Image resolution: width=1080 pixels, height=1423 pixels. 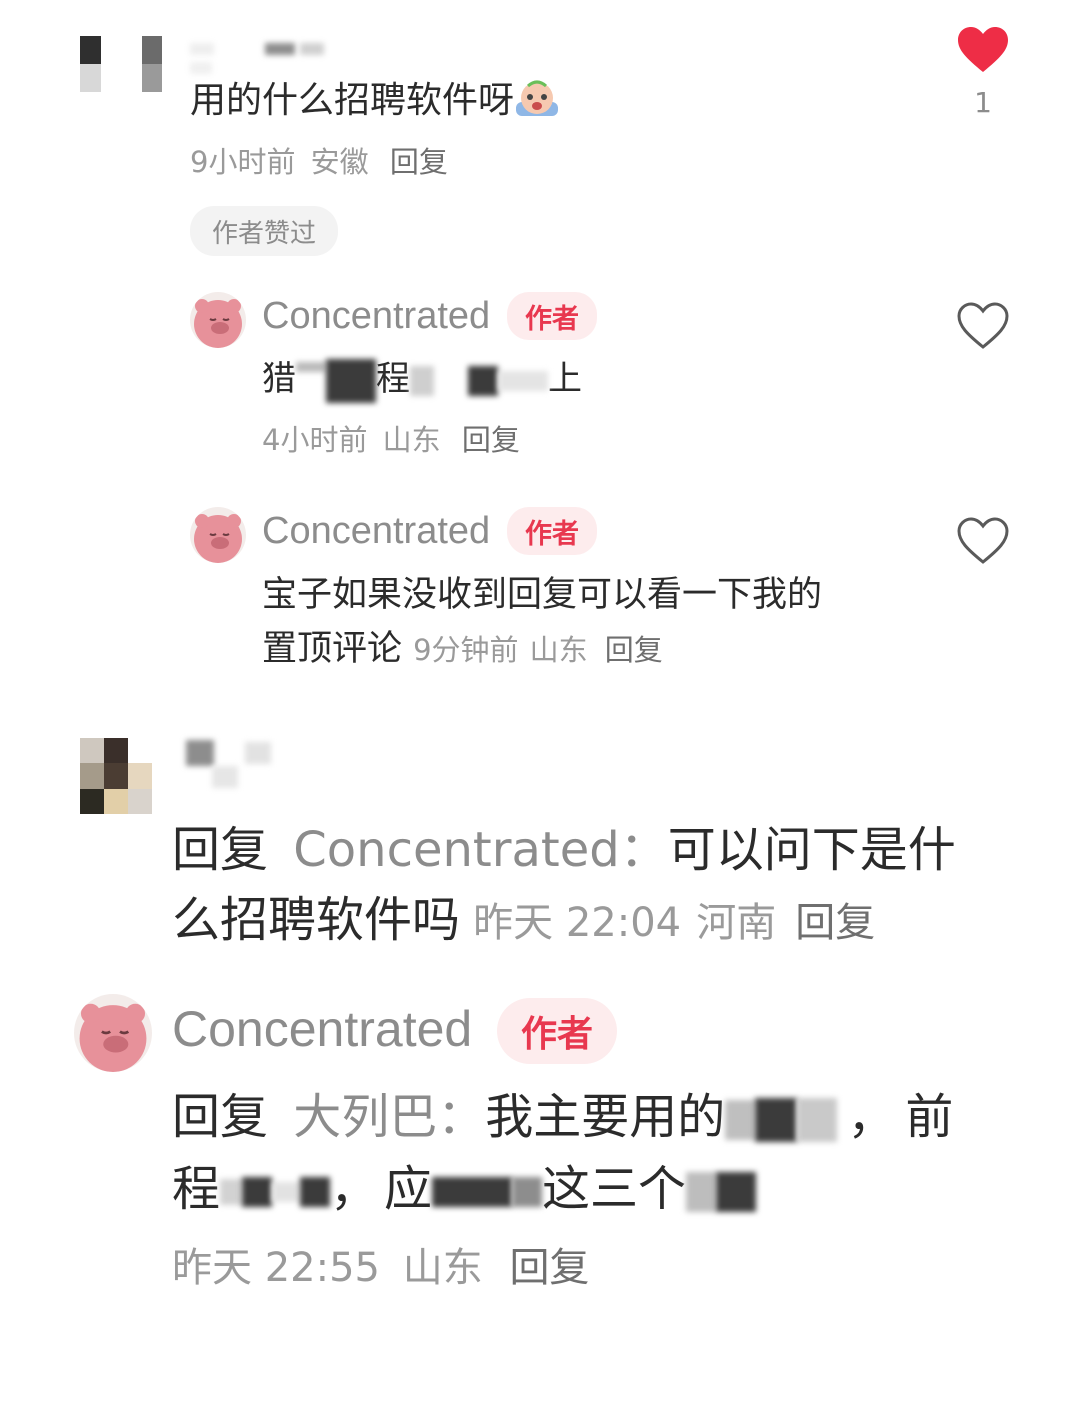 I want to click on comment-text: 回复 Concentrated：可以问下是什, so click(x=564, y=850).